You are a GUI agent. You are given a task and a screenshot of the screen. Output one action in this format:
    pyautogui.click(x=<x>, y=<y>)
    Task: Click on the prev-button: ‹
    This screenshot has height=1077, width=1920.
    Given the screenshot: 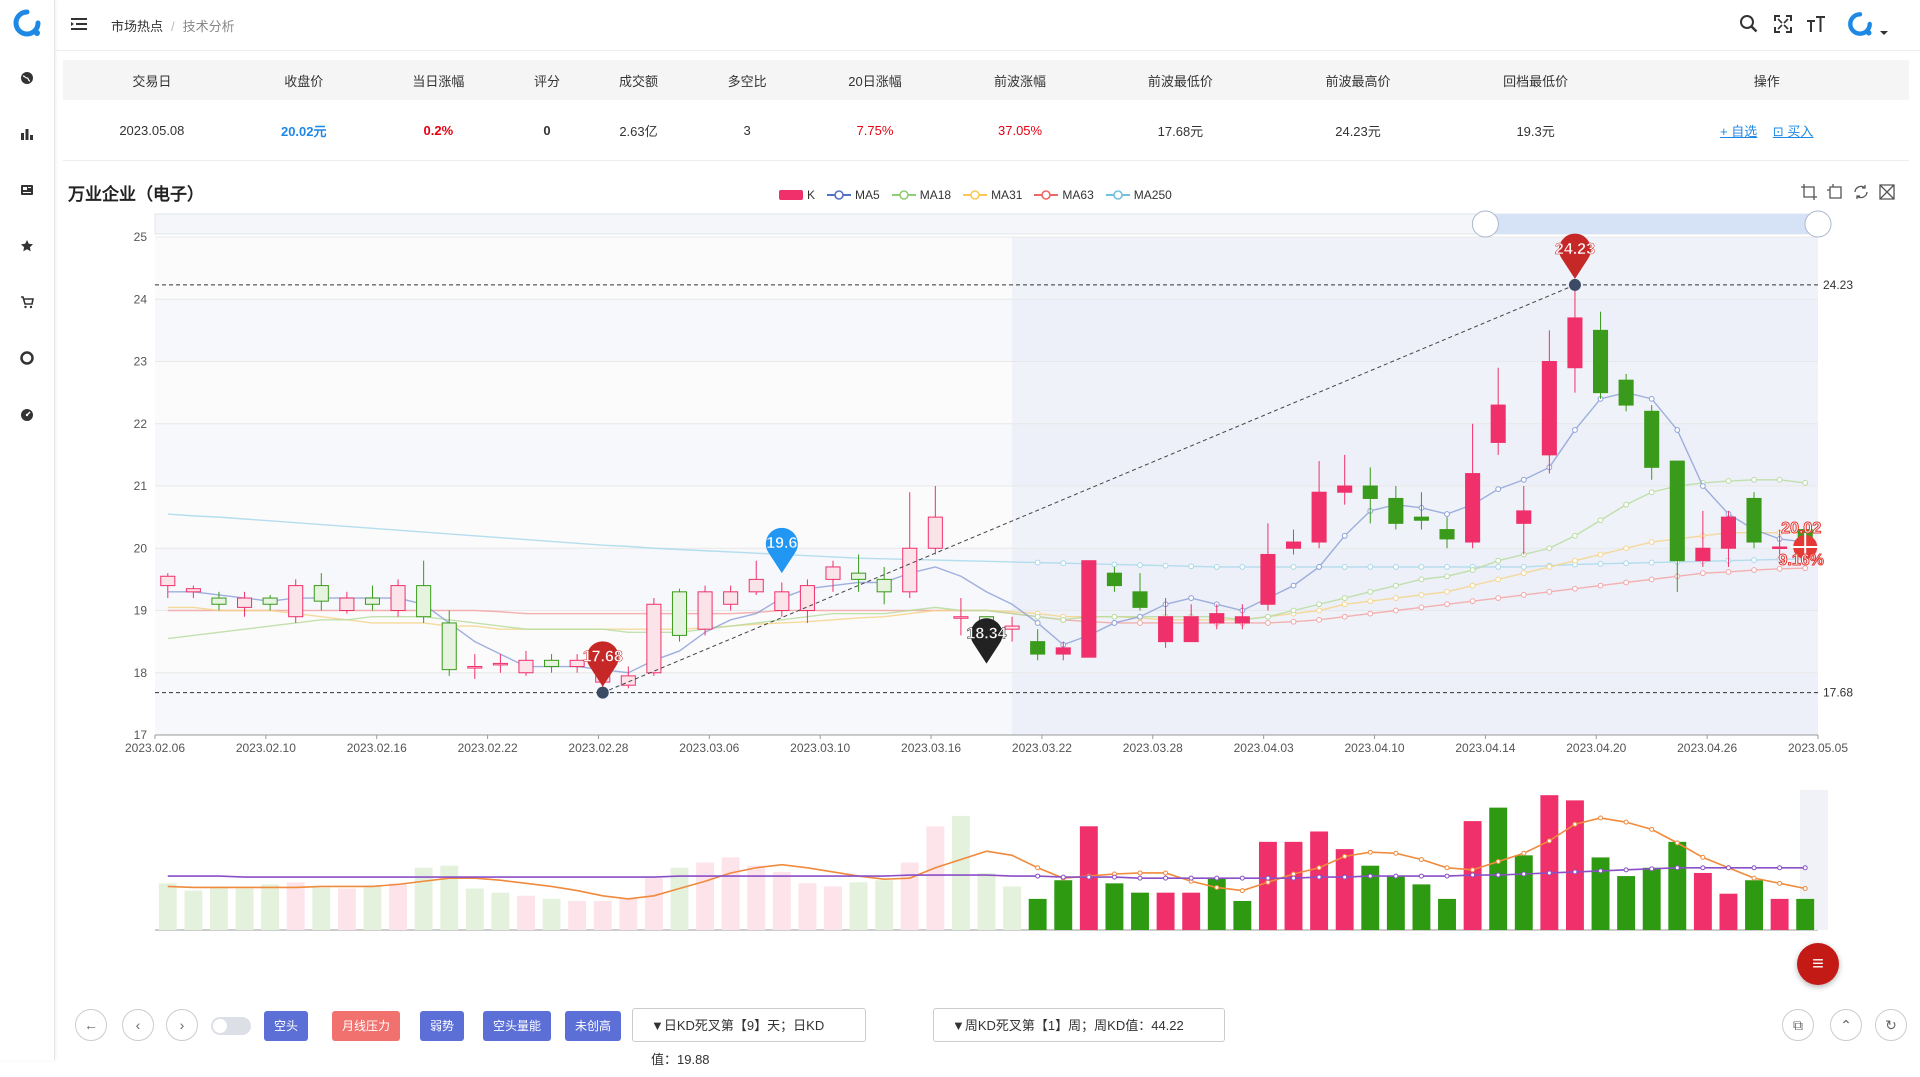 What is the action you would take?
    pyautogui.click(x=138, y=1025)
    